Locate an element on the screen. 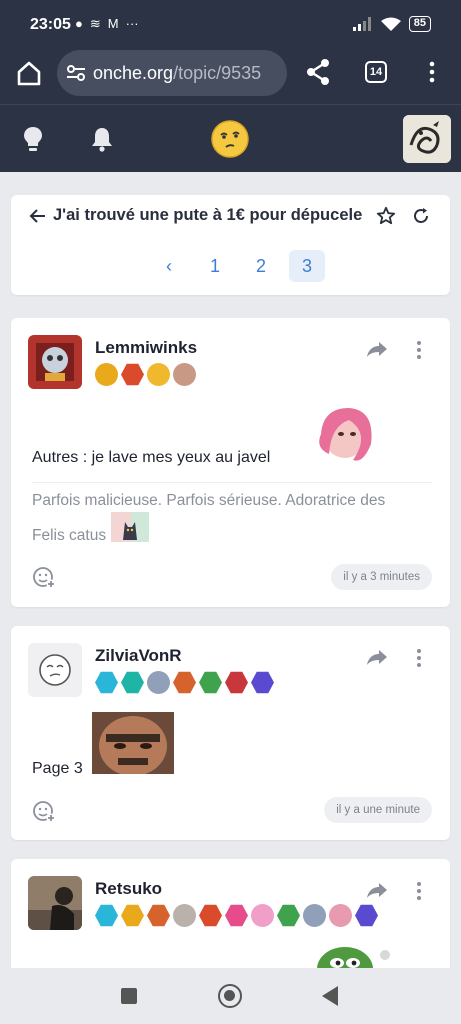 The width and height of the screenshot is (461, 1024). back-button is located at coordinates (330, 996).